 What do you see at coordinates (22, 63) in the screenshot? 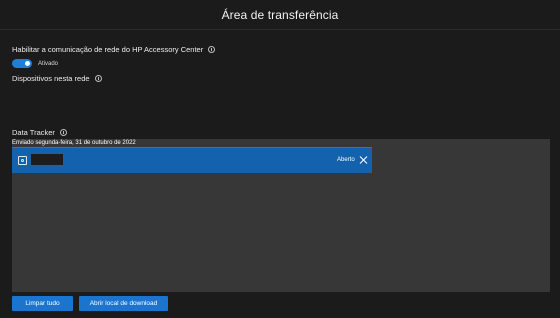
I see `network-toggle` at bounding box center [22, 63].